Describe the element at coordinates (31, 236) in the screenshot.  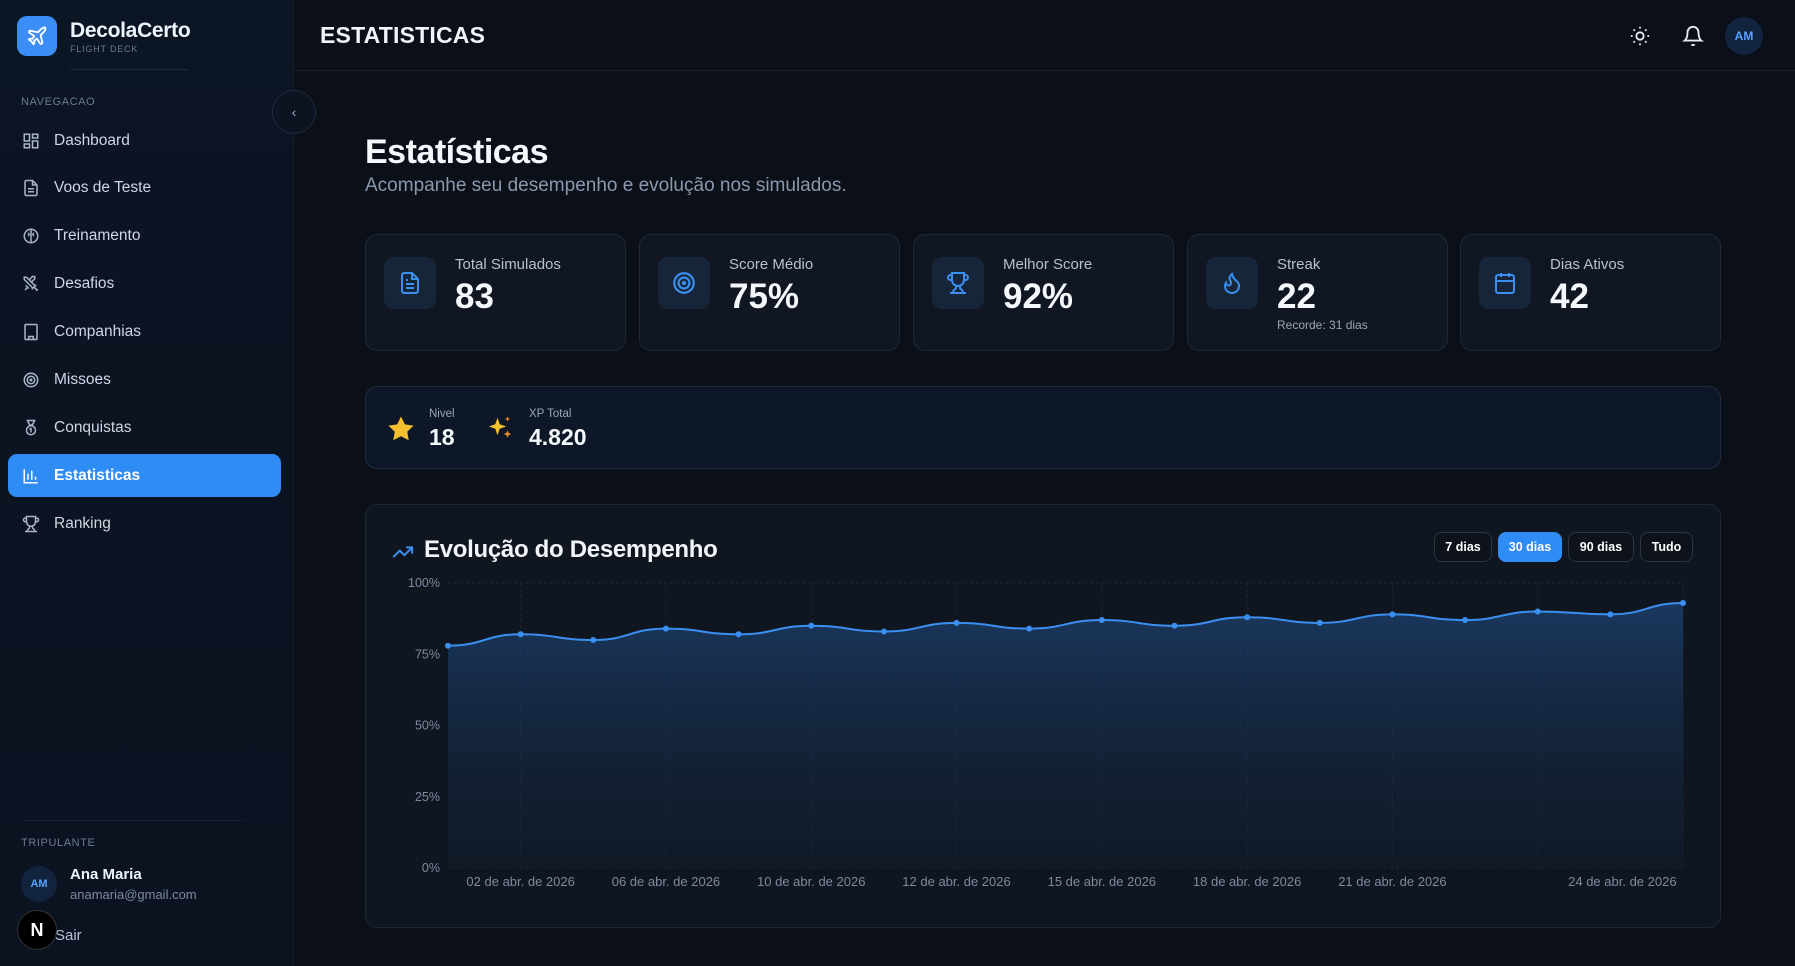
I see `brain-icon` at that location.